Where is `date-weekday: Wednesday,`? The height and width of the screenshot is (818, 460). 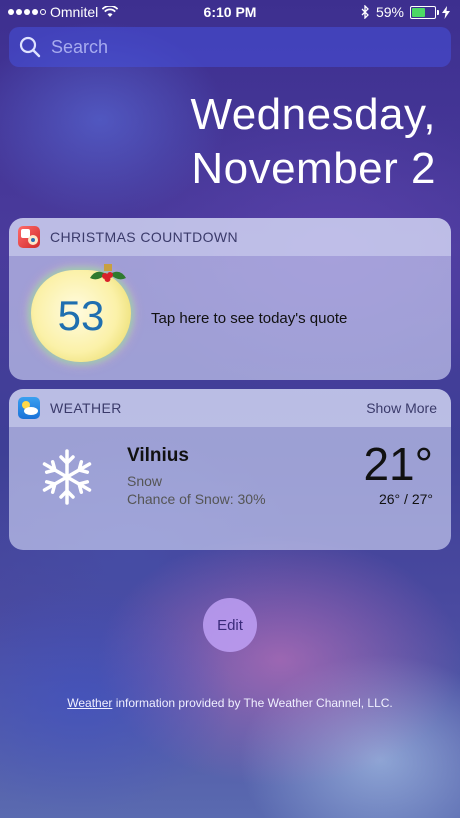
date-weekday: Wednesday, is located at coordinates (313, 114).